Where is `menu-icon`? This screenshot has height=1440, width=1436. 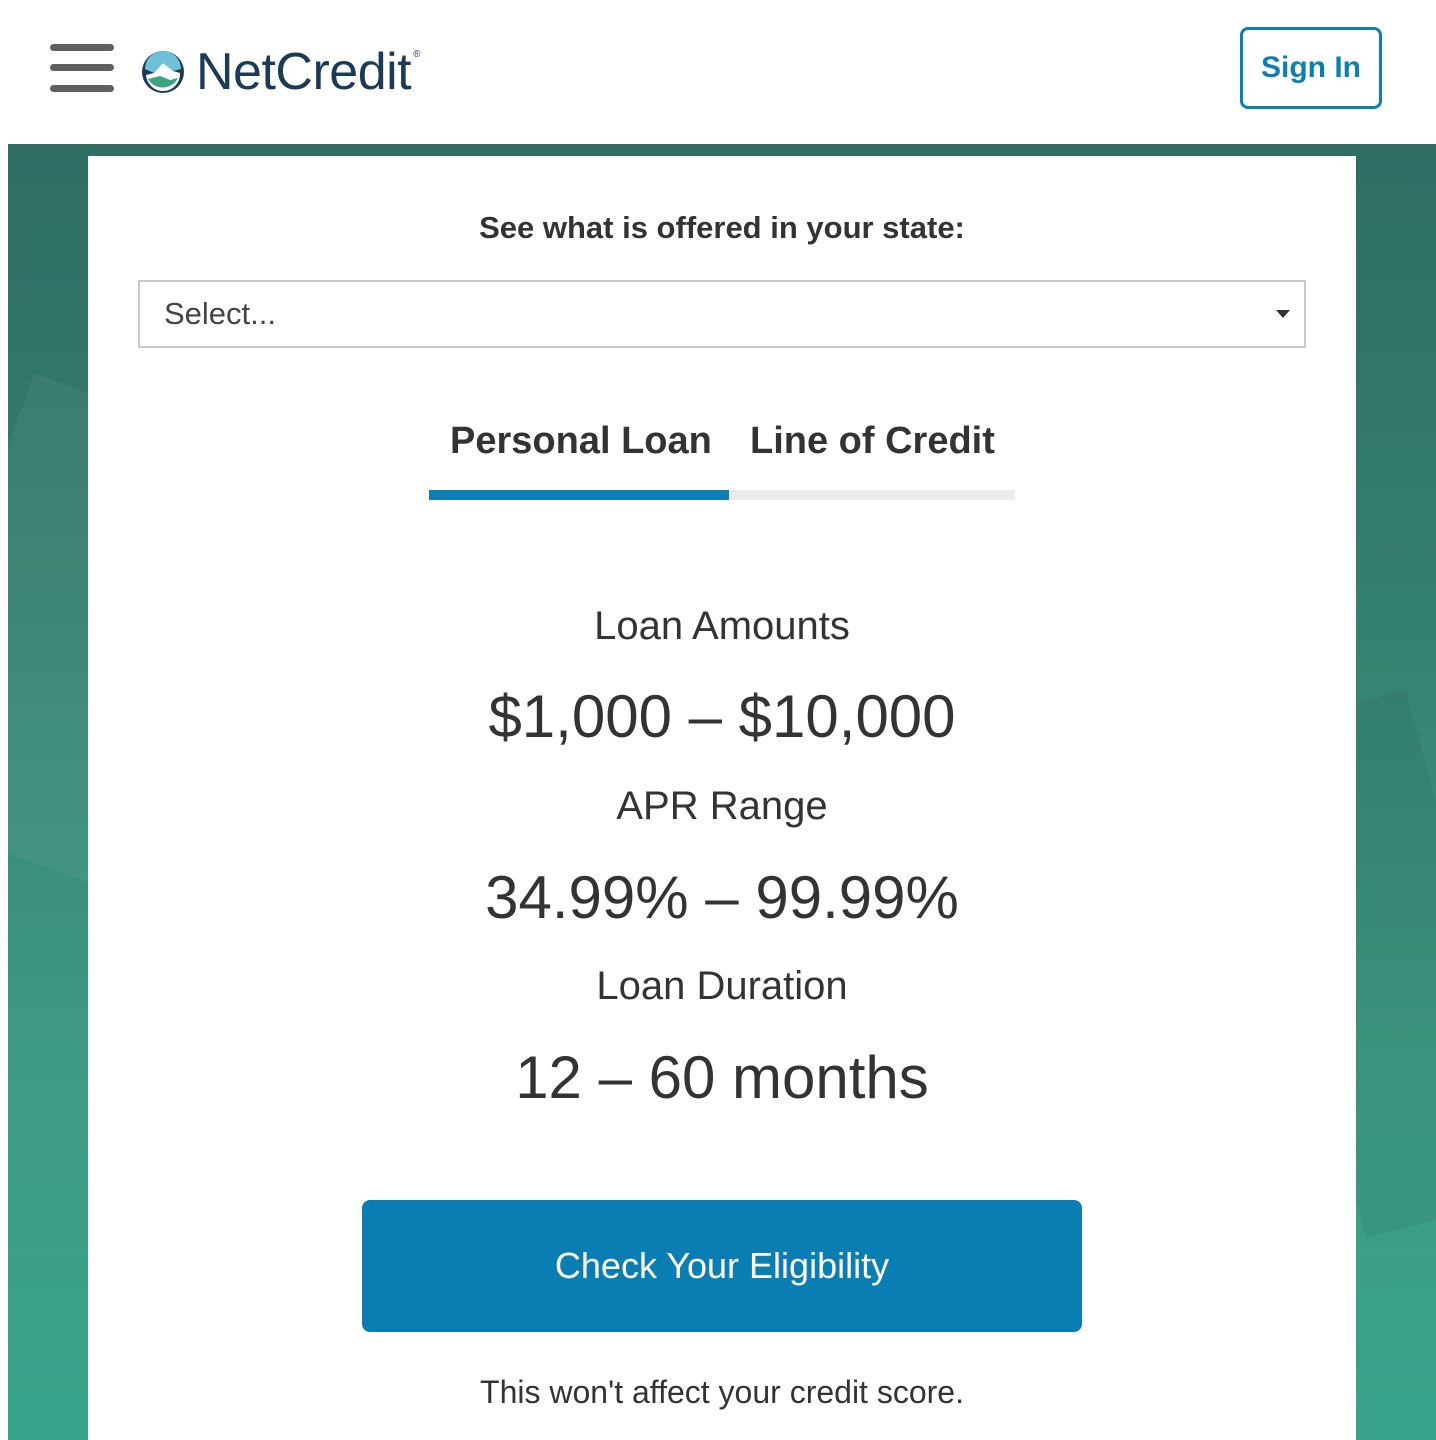 menu-icon is located at coordinates (82, 68).